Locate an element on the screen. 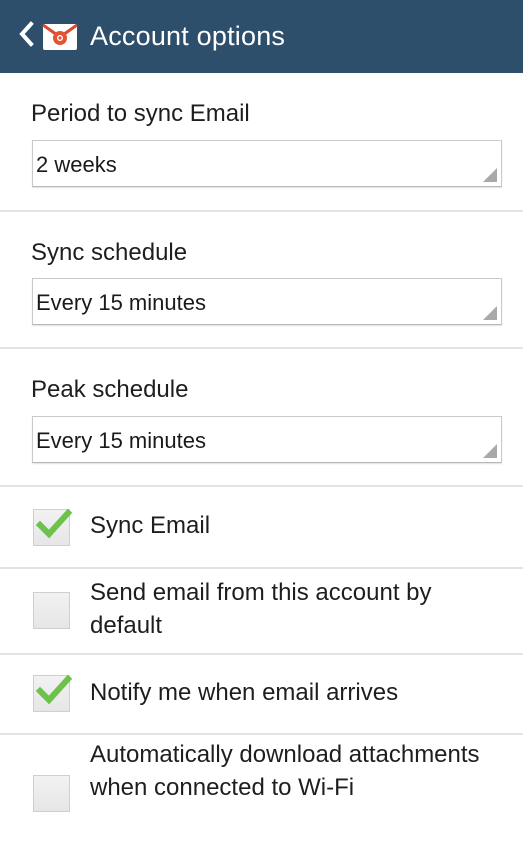 Image resolution: width=523 pixels, height=841 pixels. sync-schedule-value: Every 15 minutes is located at coordinates (121, 302).